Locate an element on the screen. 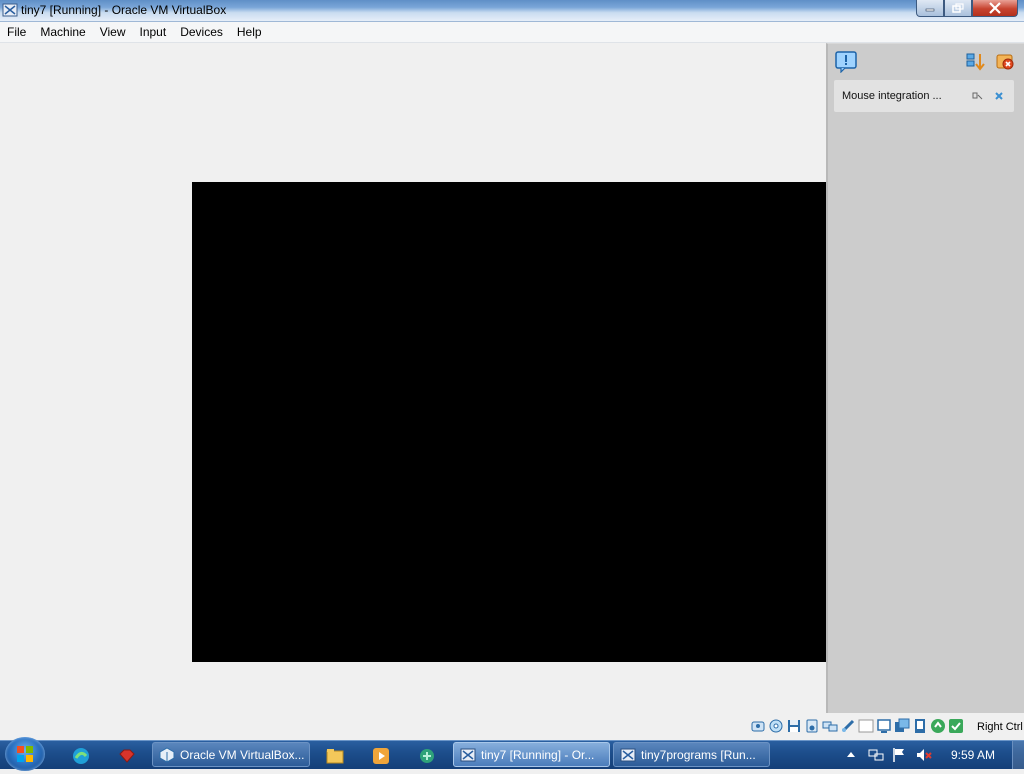  start-orb-icon is located at coordinates (25, 754).